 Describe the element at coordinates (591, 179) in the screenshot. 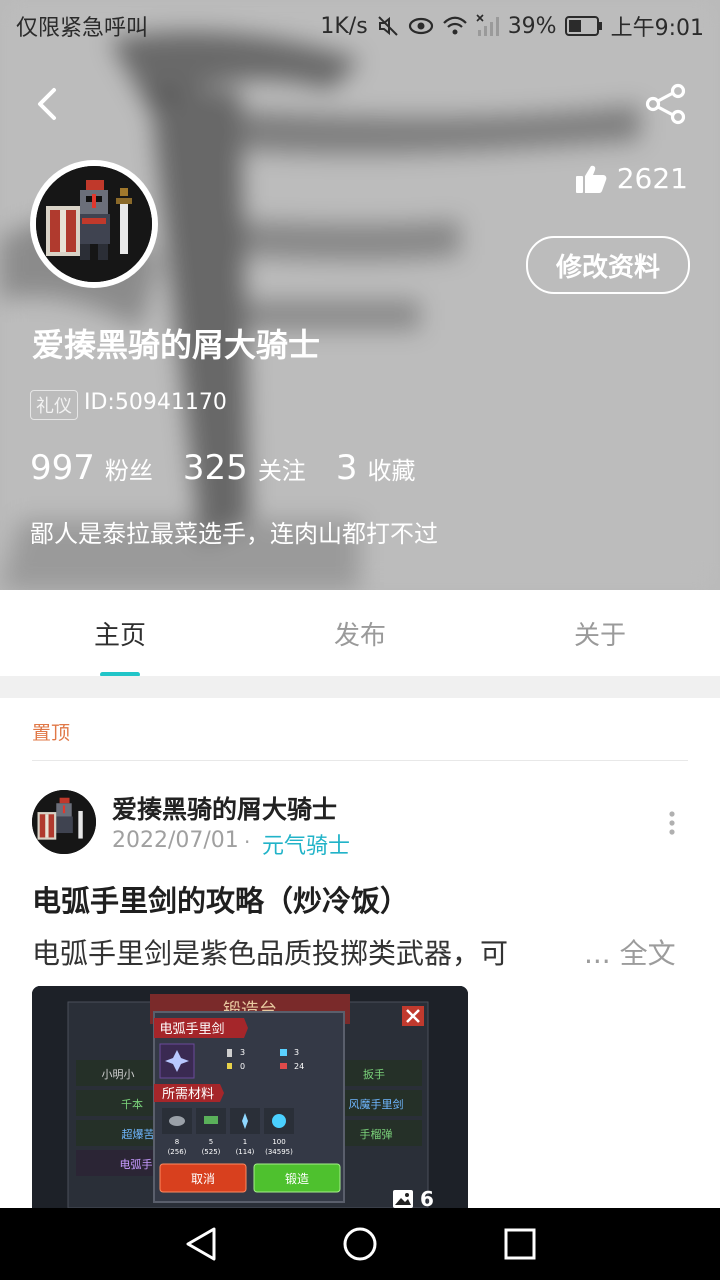

I see `thumbs-up-icon` at that location.